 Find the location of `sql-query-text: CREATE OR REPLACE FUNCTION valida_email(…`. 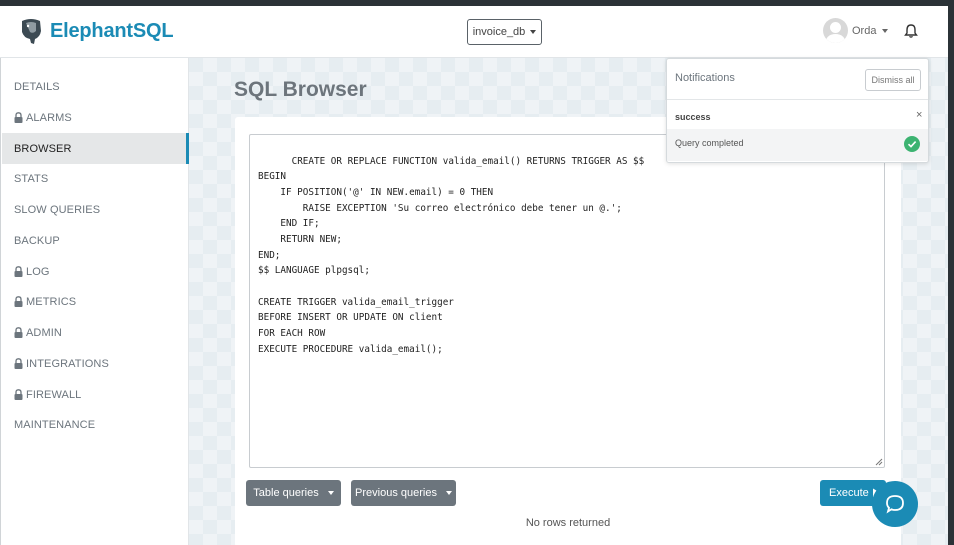

sql-query-text: CREATE OR REPLACE FUNCTION valida_email(… is located at coordinates (451, 255).